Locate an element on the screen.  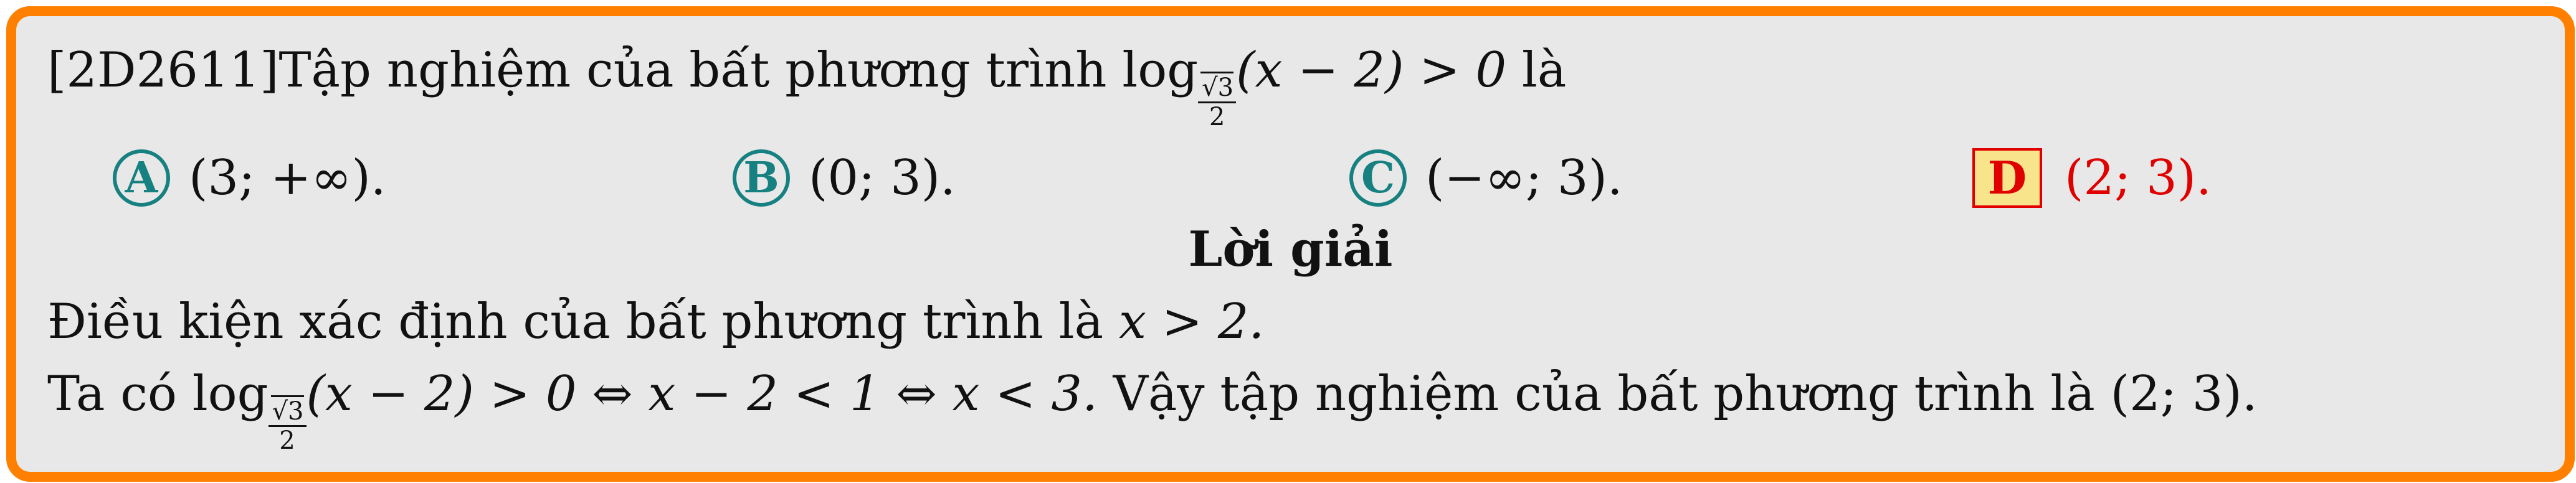
log-base-den: 2 is located at coordinates (1217, 117).